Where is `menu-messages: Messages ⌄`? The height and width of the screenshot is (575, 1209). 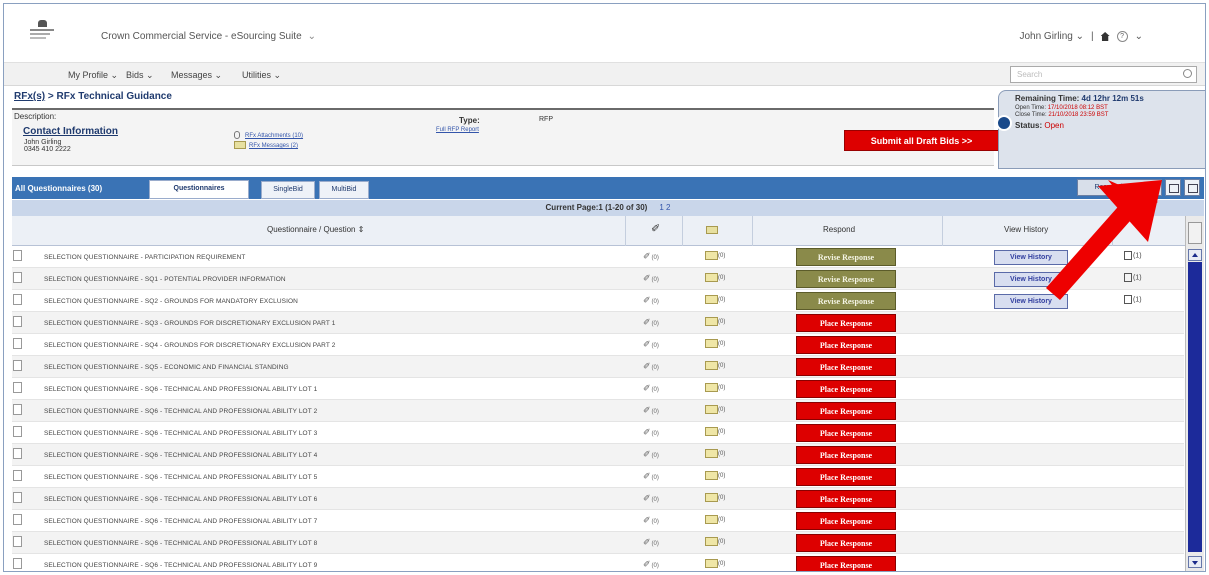
menu-messages: Messages ⌄ is located at coordinates (196, 75).